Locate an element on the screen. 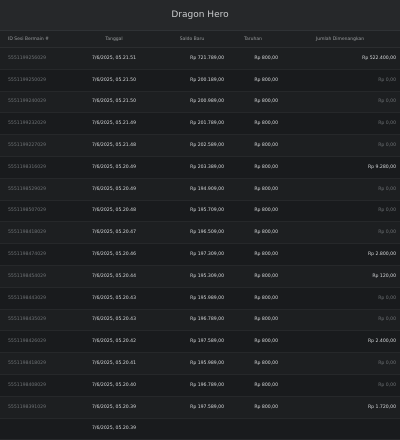  row-date: 7/6/2025, 05.21.49 is located at coordinates (113, 124).